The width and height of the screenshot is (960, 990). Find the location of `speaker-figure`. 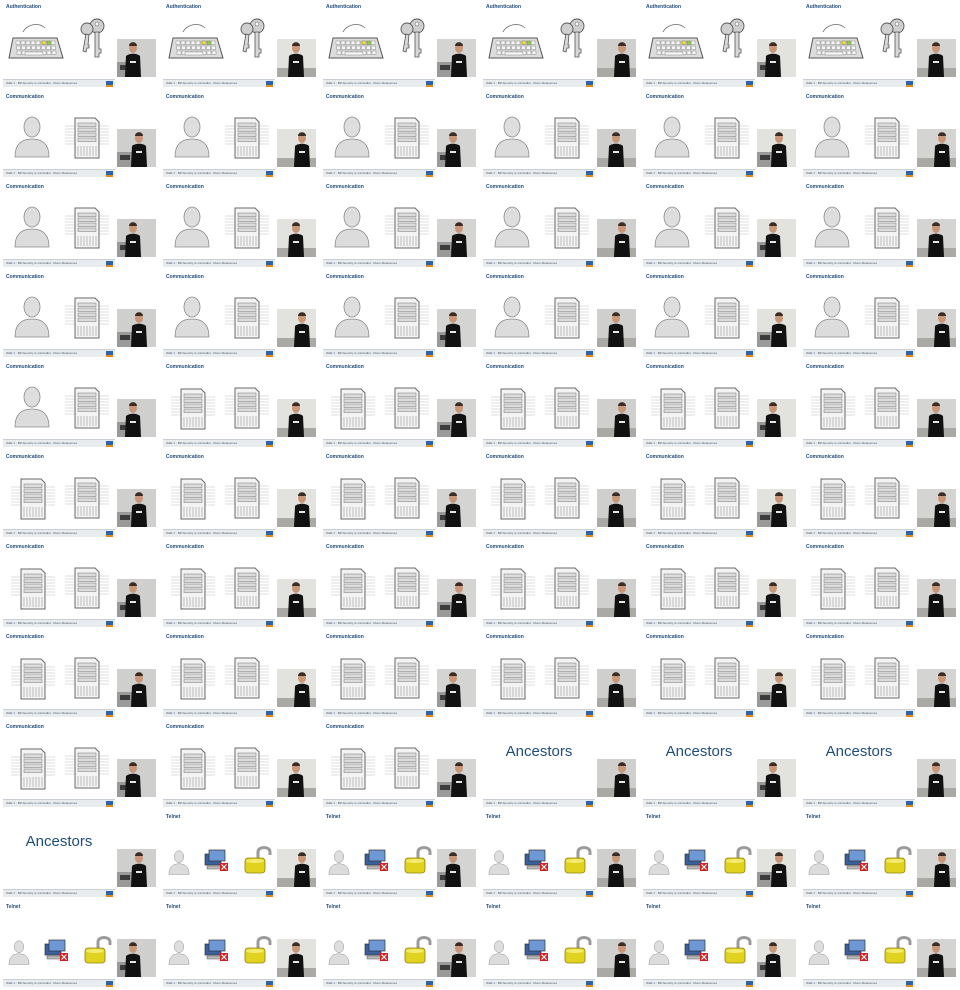

speaker-figure is located at coordinates (936, 238).